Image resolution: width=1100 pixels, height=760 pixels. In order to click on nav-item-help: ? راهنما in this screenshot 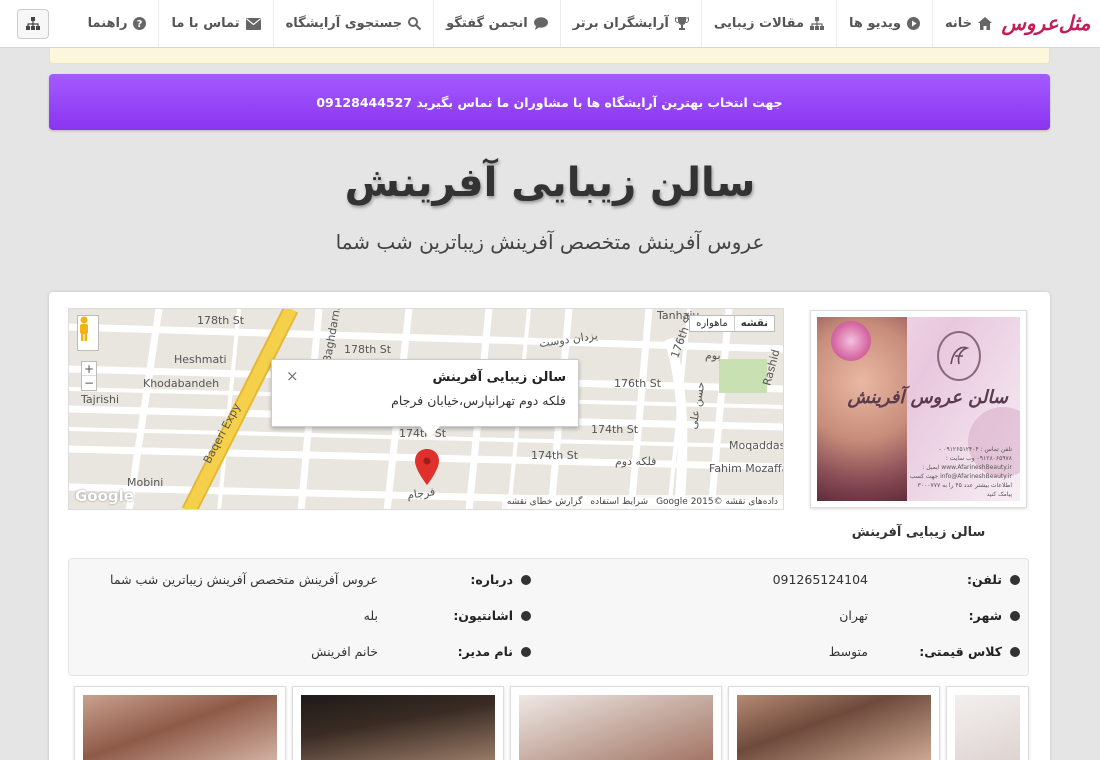, I will do `click(117, 23)`.